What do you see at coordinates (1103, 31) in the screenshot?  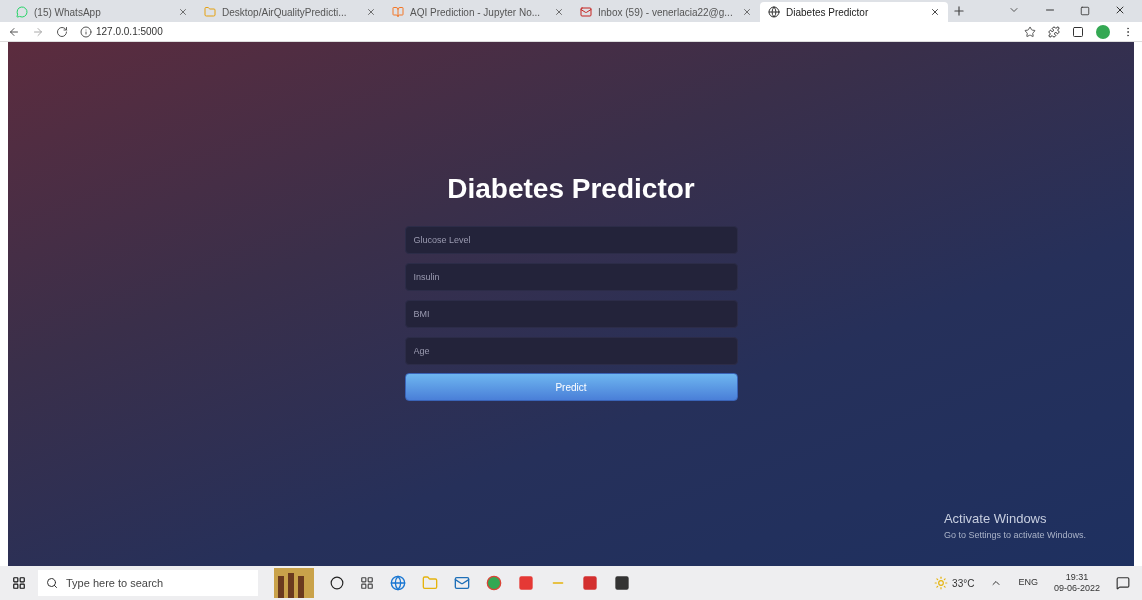 I see `profile-avatar` at bounding box center [1103, 31].